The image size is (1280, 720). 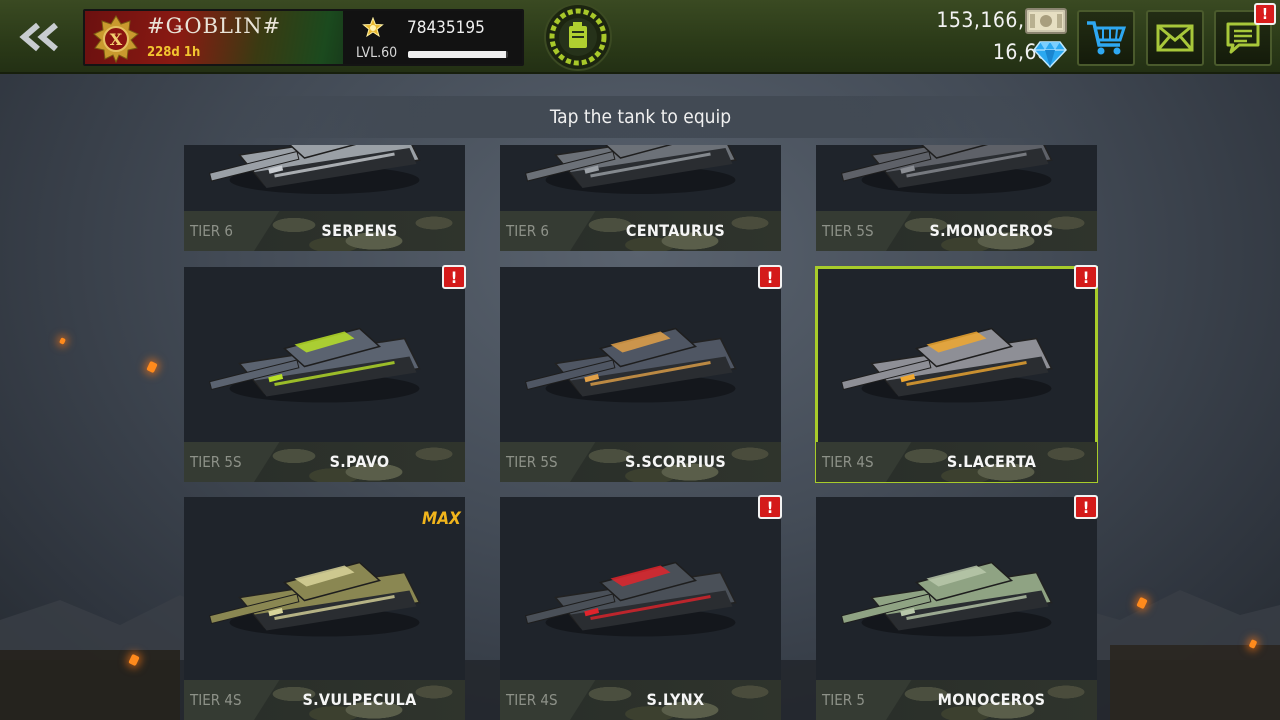 What do you see at coordinates (441, 519) in the screenshot?
I see `max-level-badge: MAX` at bounding box center [441, 519].